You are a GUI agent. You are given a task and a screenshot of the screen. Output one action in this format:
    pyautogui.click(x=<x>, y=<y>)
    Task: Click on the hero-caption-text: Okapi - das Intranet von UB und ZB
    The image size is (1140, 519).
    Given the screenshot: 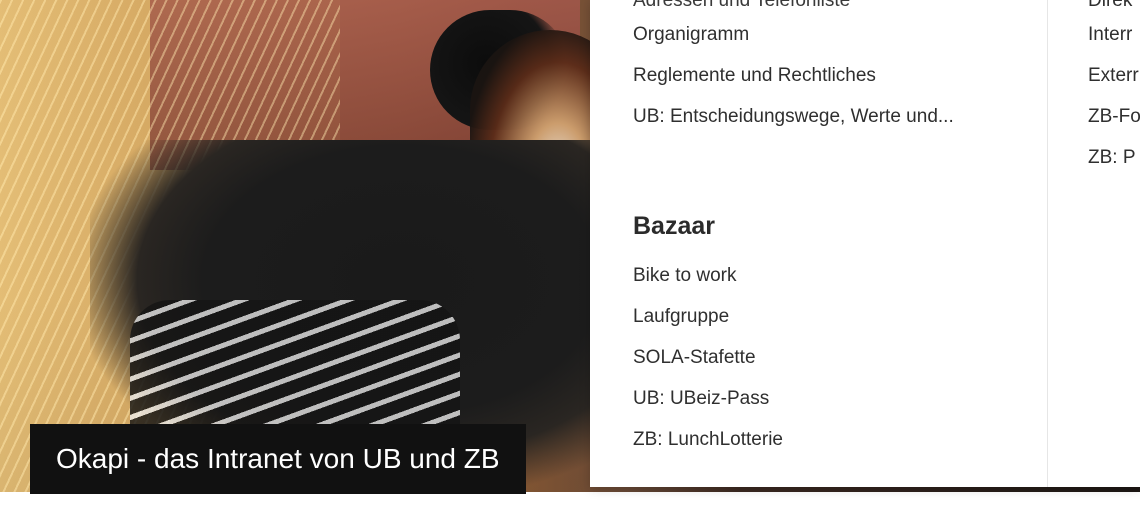 What is the action you would take?
    pyautogui.click(x=278, y=458)
    